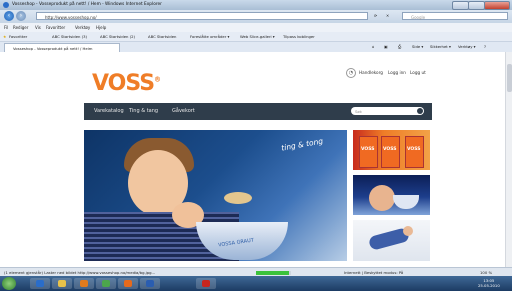 This screenshot has width=512, height=291. Describe the element at coordinates (418, 72) in the screenshot. I see `link-logout: Logg ut` at that location.